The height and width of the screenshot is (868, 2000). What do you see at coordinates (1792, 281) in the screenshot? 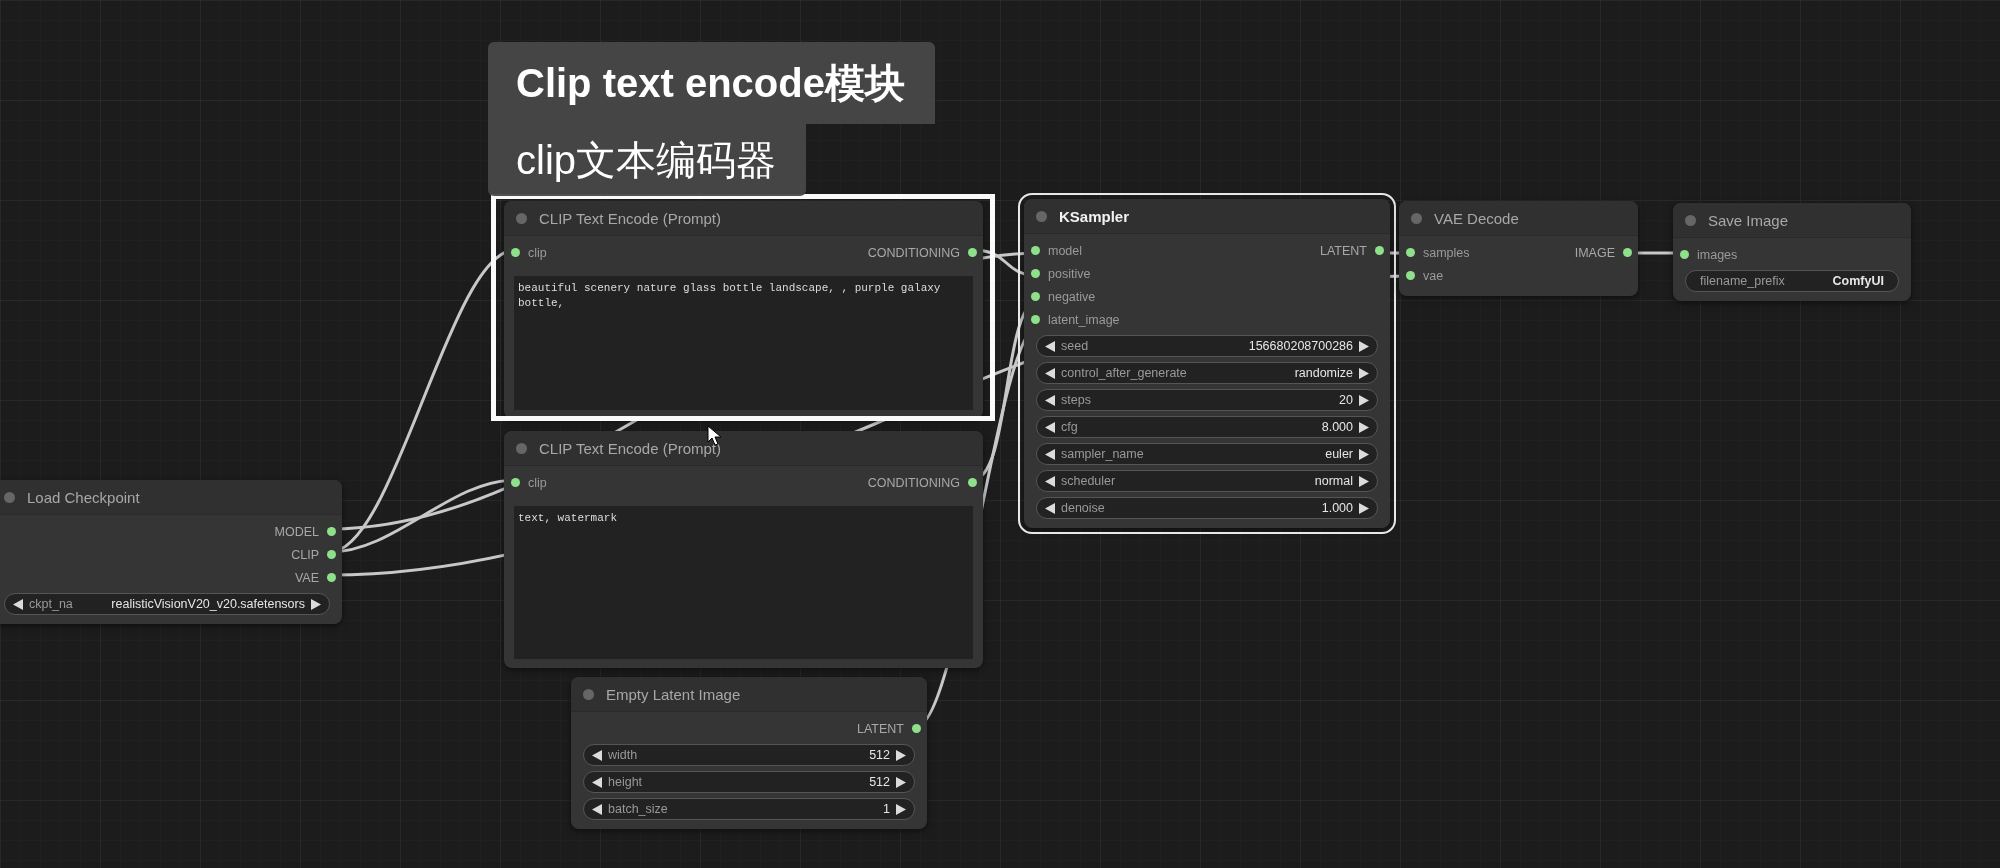
I see `widget-field: filename_prefix ComfyUI` at bounding box center [1792, 281].